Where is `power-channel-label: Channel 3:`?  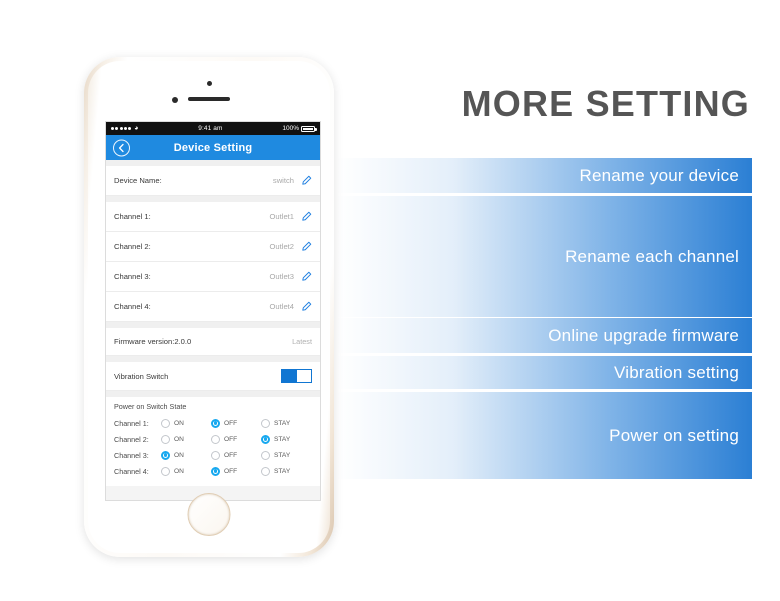 power-channel-label: Channel 3: is located at coordinates (131, 455).